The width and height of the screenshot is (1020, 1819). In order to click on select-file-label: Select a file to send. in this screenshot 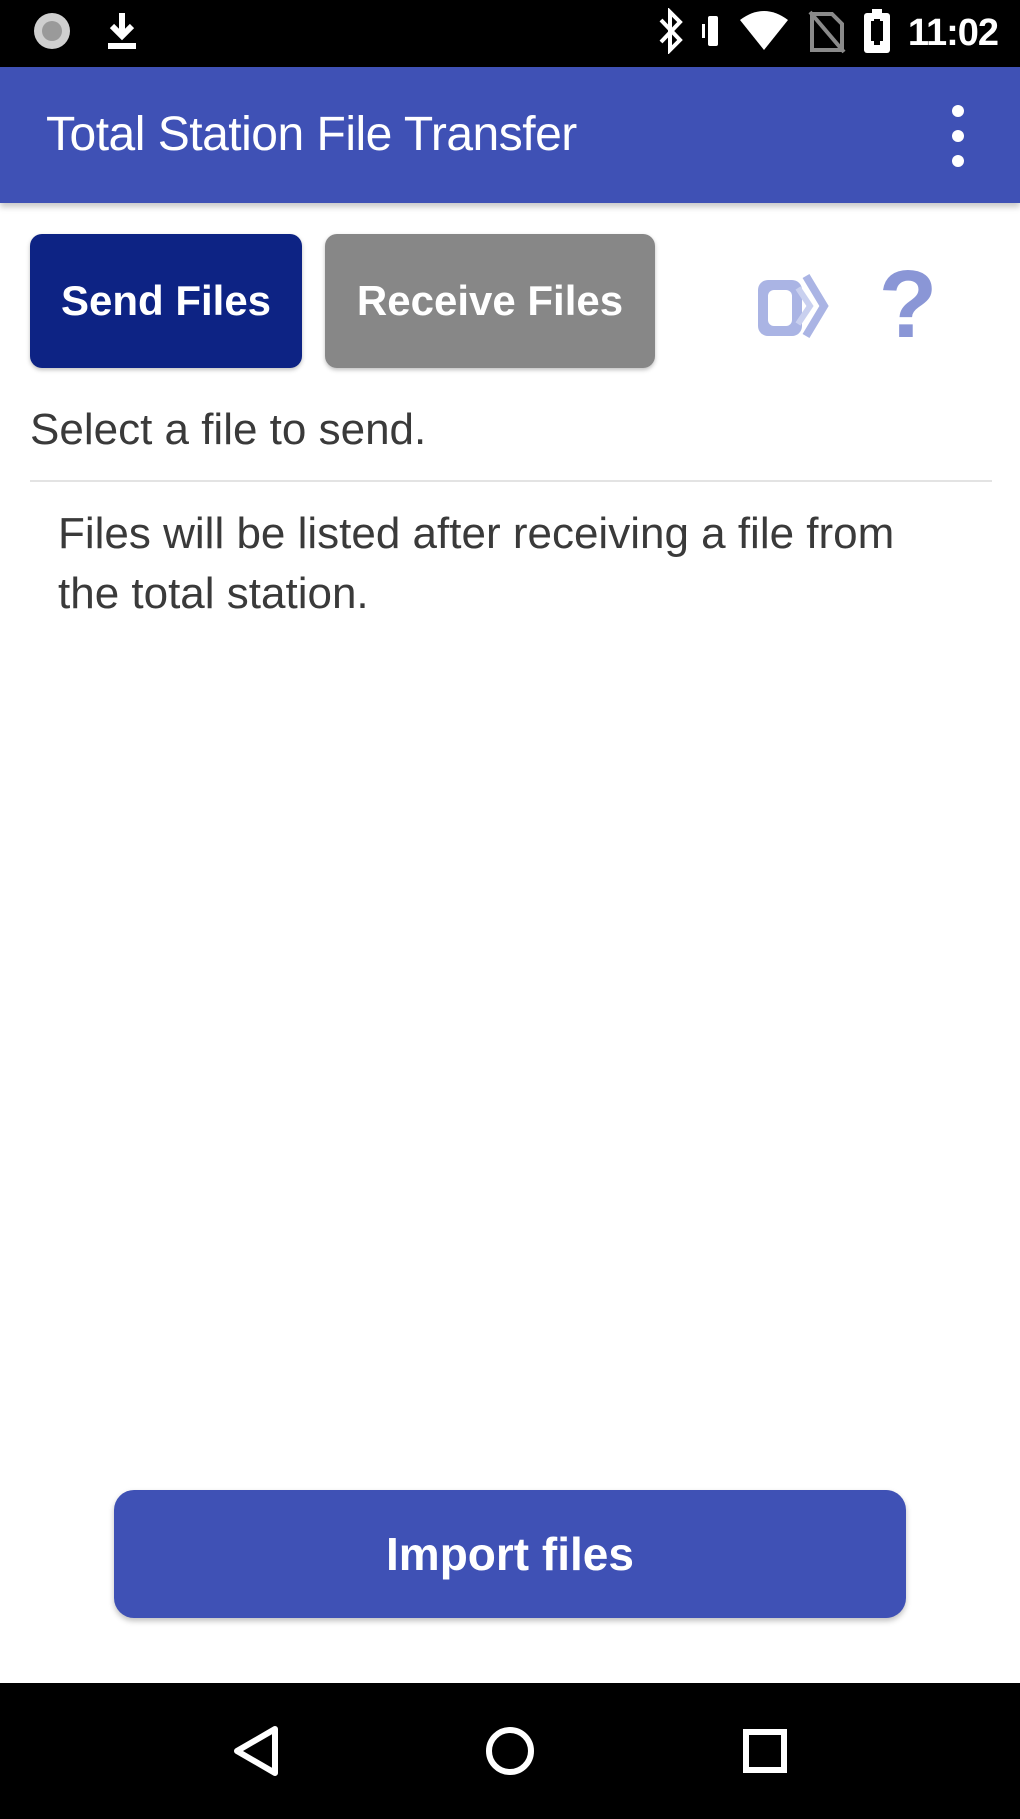, I will do `click(228, 429)`.